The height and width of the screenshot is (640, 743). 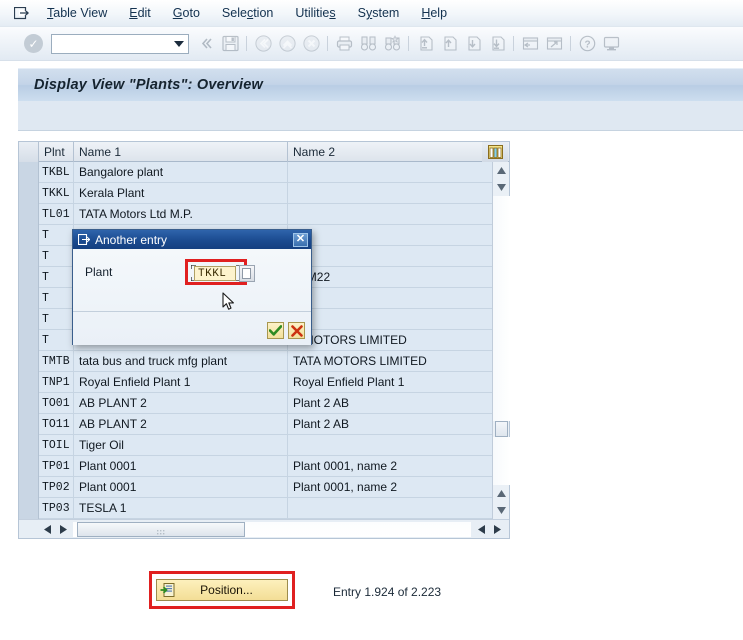 I want to click on scroll-track-lower, so click(x=501, y=461).